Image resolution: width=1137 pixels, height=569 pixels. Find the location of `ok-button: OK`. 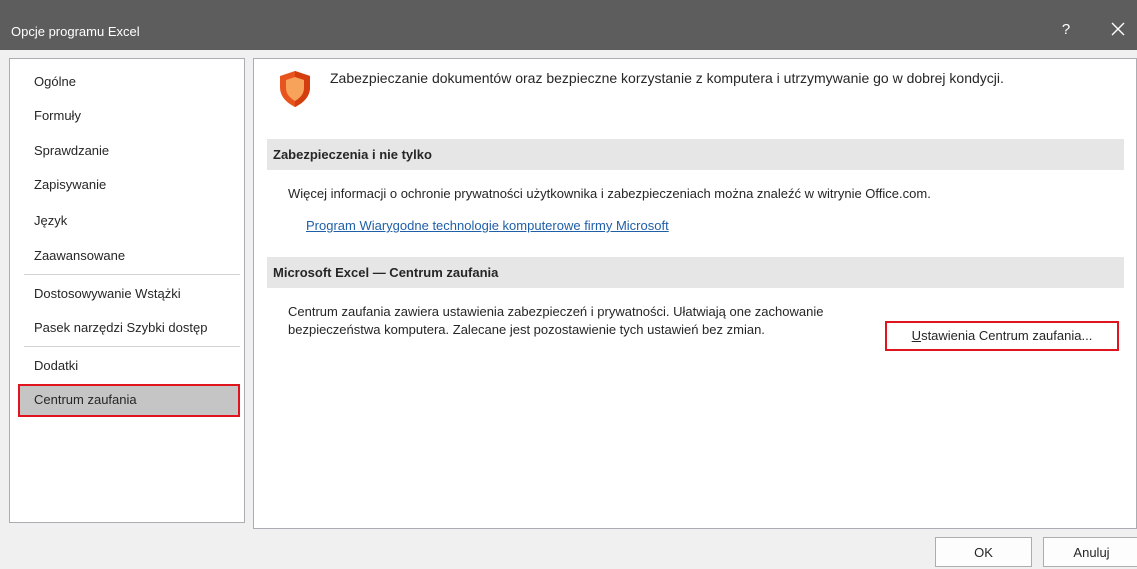

ok-button: OK is located at coordinates (983, 552).